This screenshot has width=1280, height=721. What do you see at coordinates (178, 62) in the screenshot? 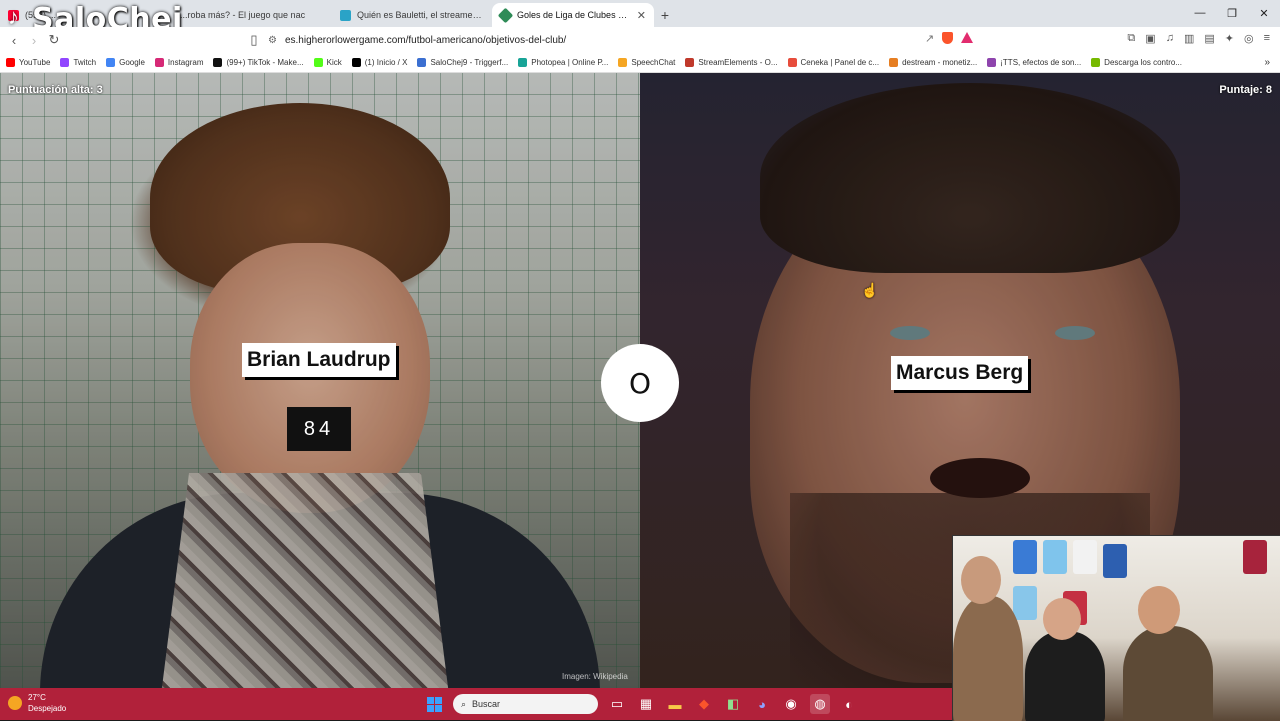
I see `bookmark-instagram: Instagram` at bounding box center [178, 62].